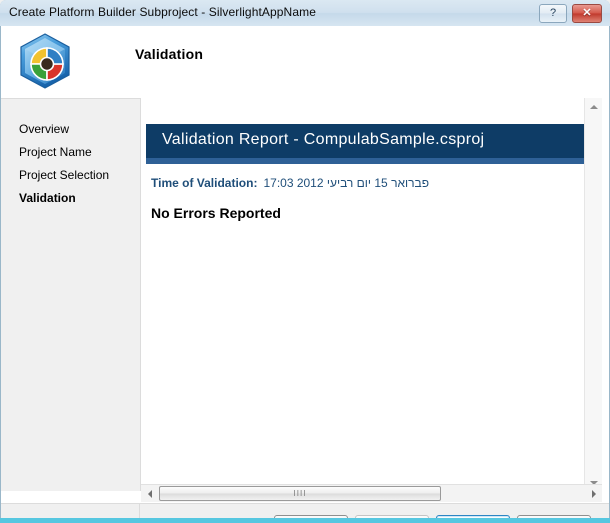  I want to click on scroll-up-arrow-icon, so click(593, 106).